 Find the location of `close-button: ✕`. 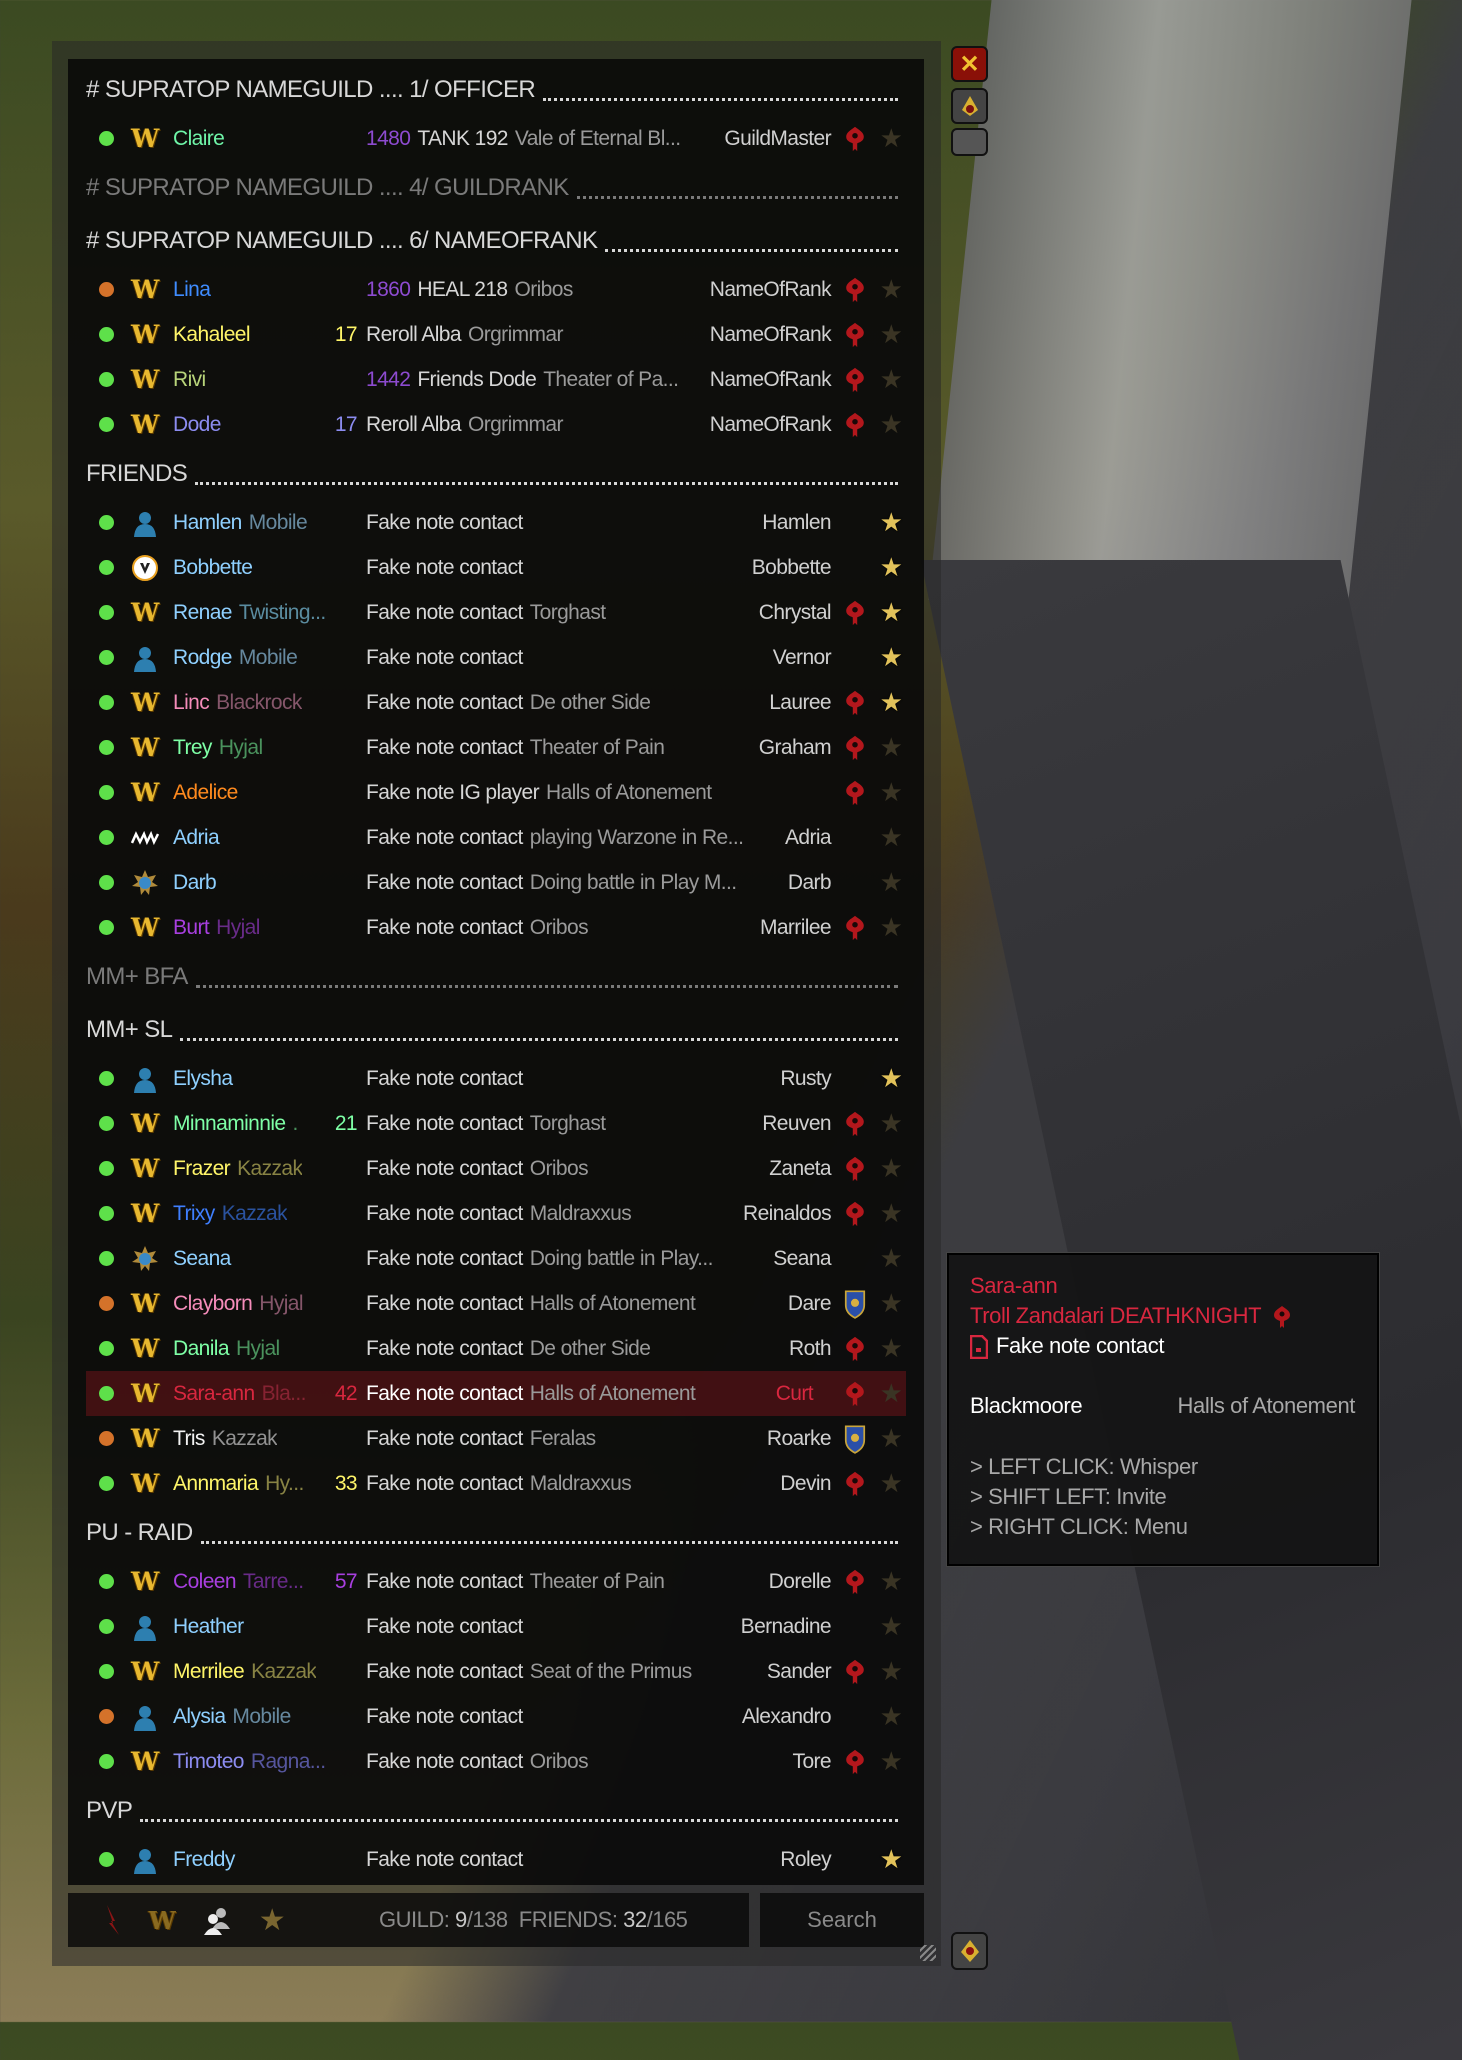

close-button: ✕ is located at coordinates (969, 64).